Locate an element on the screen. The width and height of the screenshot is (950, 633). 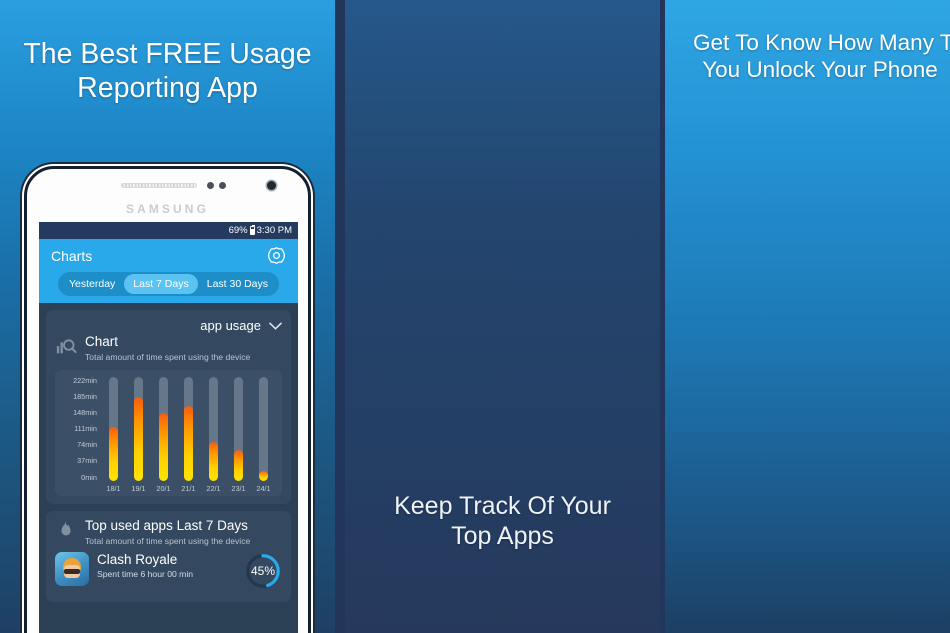
chart-x-tick: 19/1 is located at coordinates (138, 488).